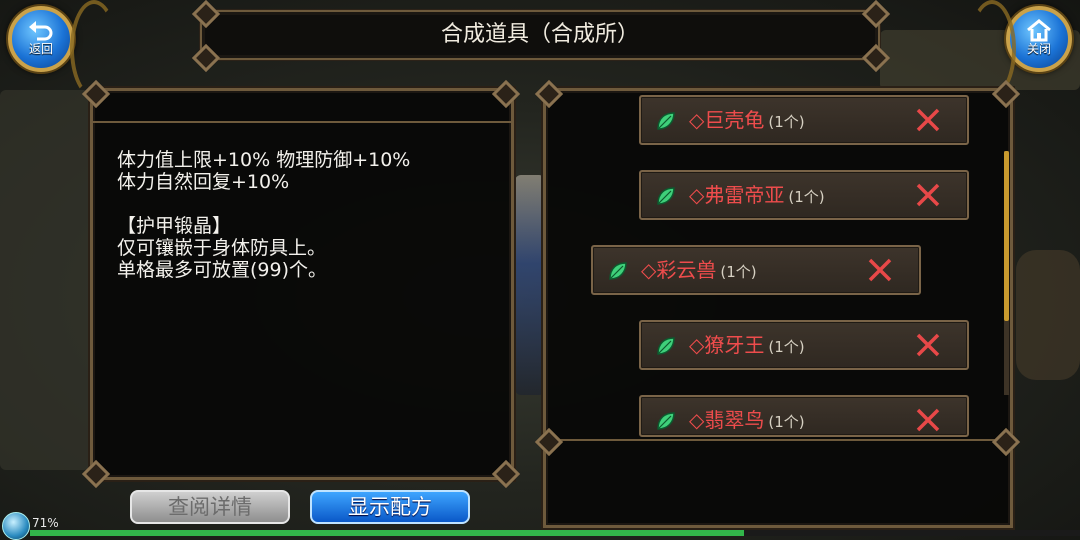 The width and height of the screenshot is (1080, 540). I want to click on close-button-label: 关闭, so click(1038, 49).